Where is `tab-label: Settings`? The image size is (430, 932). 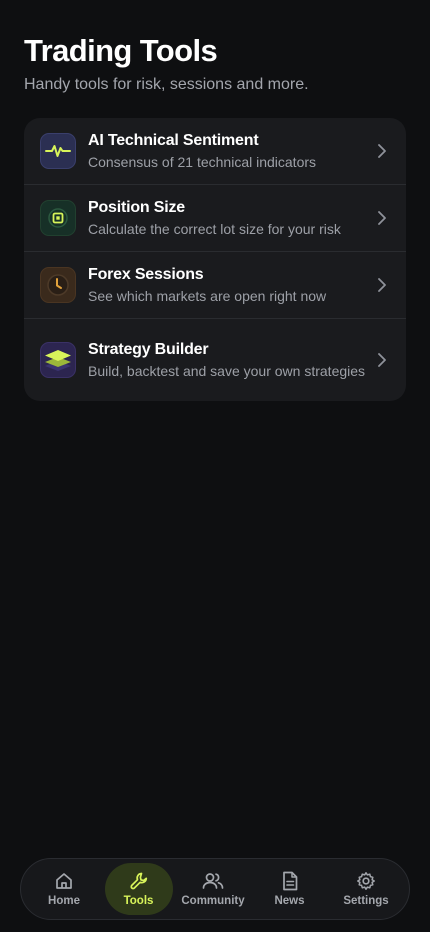
tab-label: Settings is located at coordinates (366, 901).